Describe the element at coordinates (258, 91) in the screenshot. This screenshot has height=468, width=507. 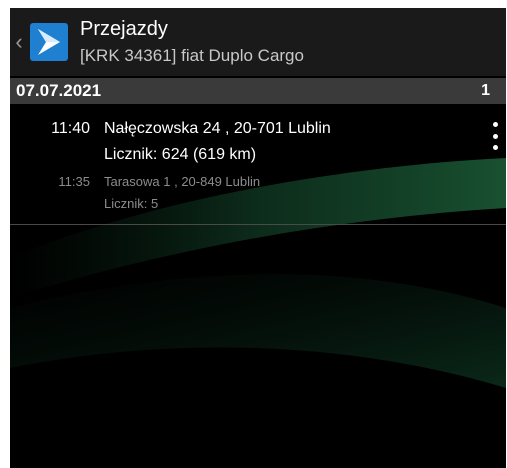
I see `date-section-header: 07.07.2021 1` at that location.